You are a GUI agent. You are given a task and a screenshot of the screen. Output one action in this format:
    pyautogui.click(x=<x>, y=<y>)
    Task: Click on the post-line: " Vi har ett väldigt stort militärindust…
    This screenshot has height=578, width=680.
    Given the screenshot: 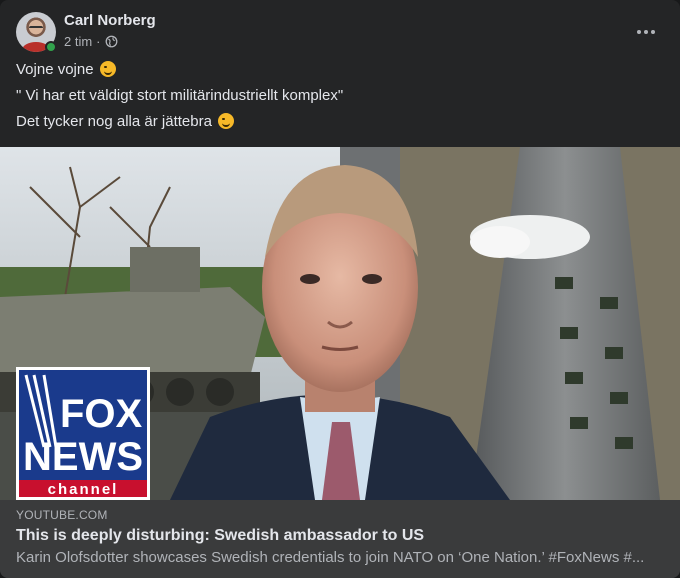 What is the action you would take?
    pyautogui.click(x=180, y=95)
    